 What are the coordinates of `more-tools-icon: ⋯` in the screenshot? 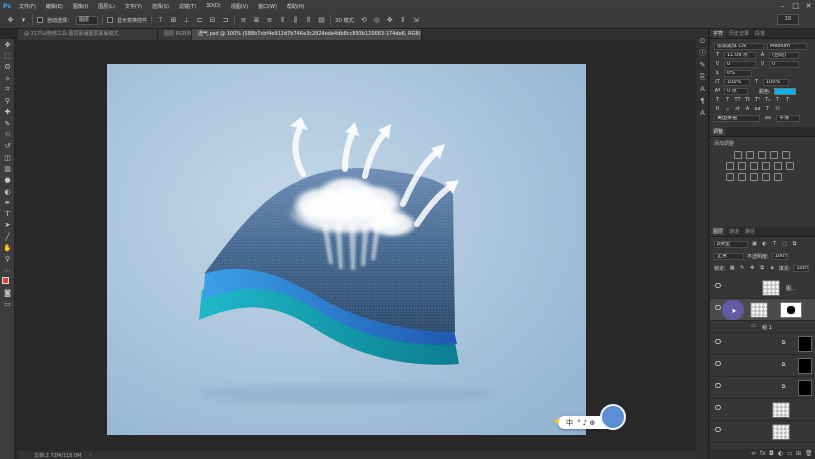 It's located at (7, 270).